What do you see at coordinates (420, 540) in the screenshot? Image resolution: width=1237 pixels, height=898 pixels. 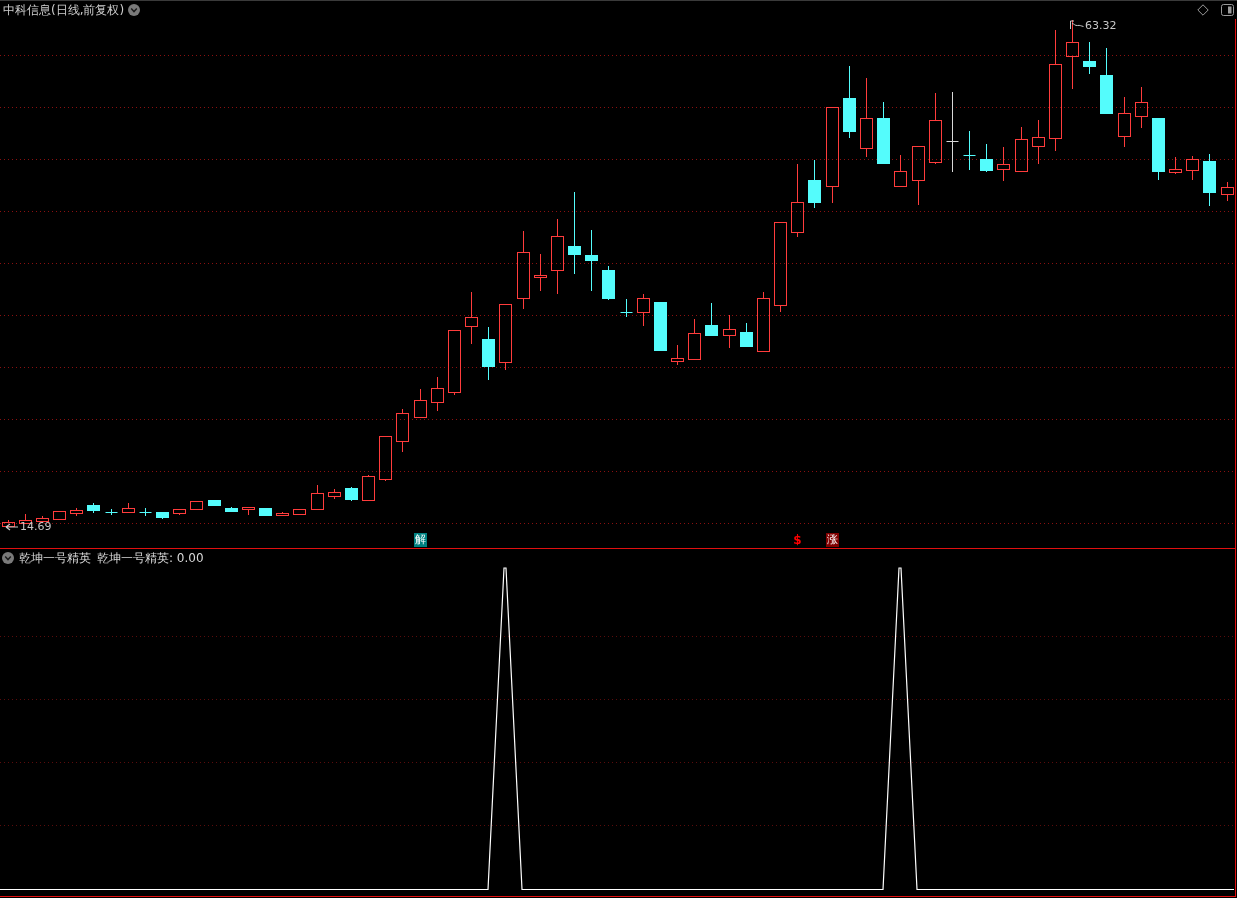 I see `signal-marker: 解` at bounding box center [420, 540].